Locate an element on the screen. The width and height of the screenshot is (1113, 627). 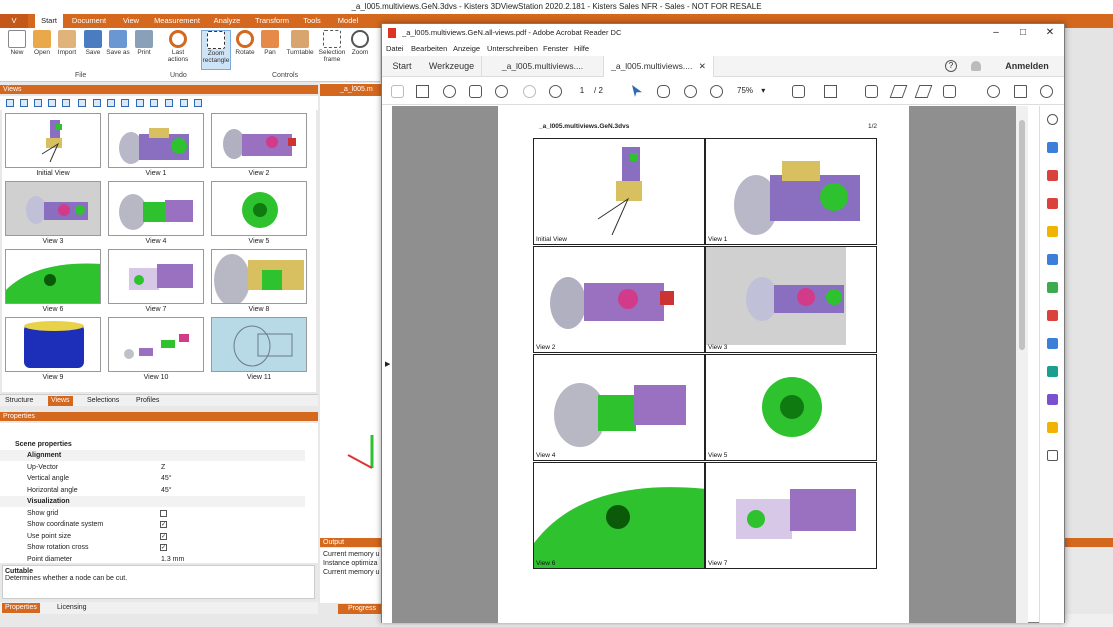
comment-icon is located at coordinates (871, 91).